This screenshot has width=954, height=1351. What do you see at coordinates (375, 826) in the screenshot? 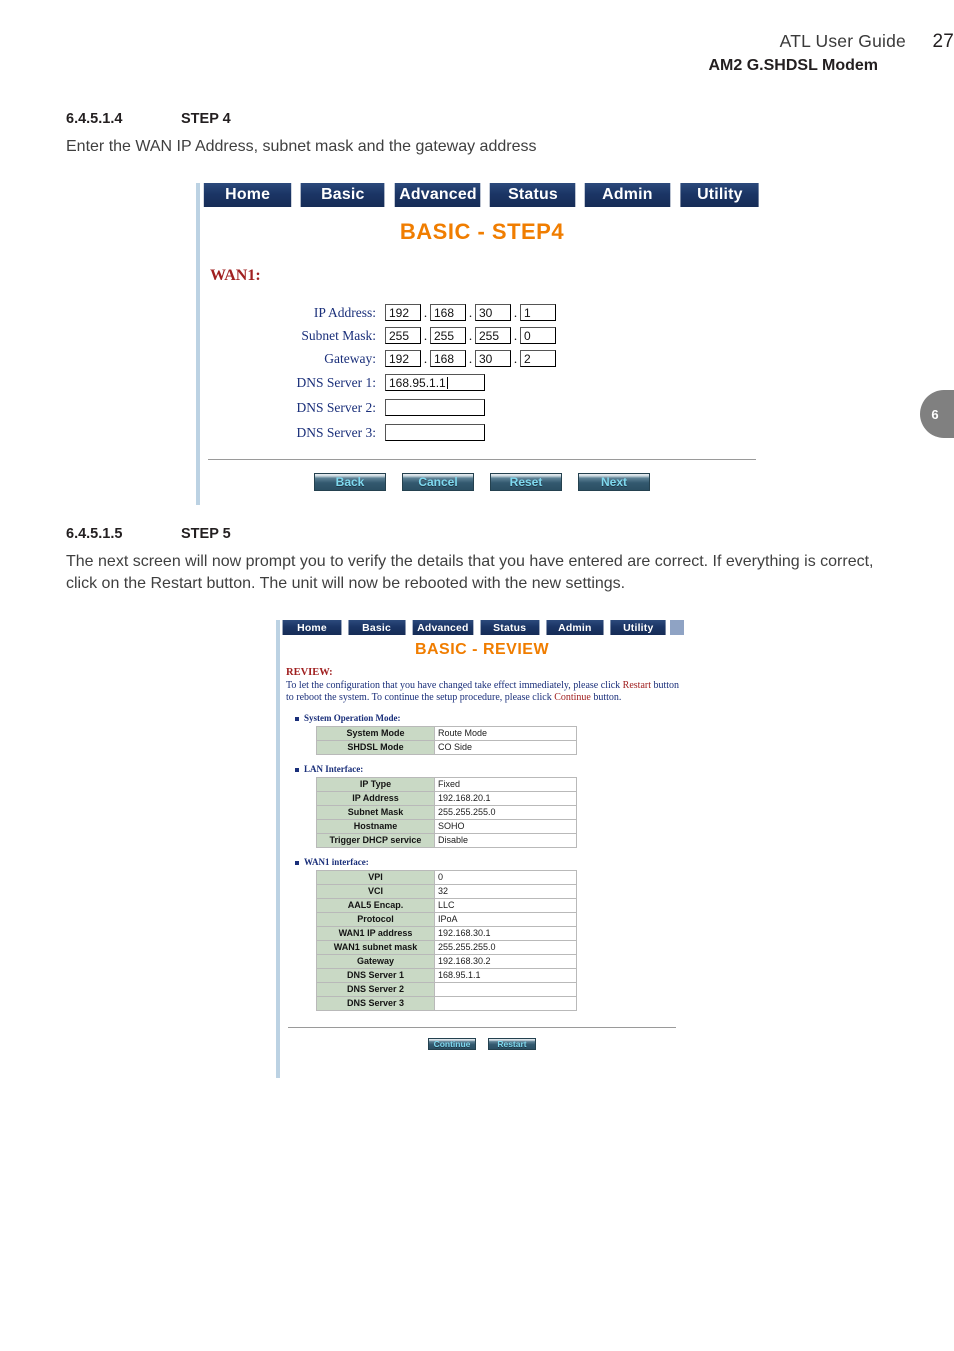
I see `row-key-hostname: Hostname` at bounding box center [375, 826].